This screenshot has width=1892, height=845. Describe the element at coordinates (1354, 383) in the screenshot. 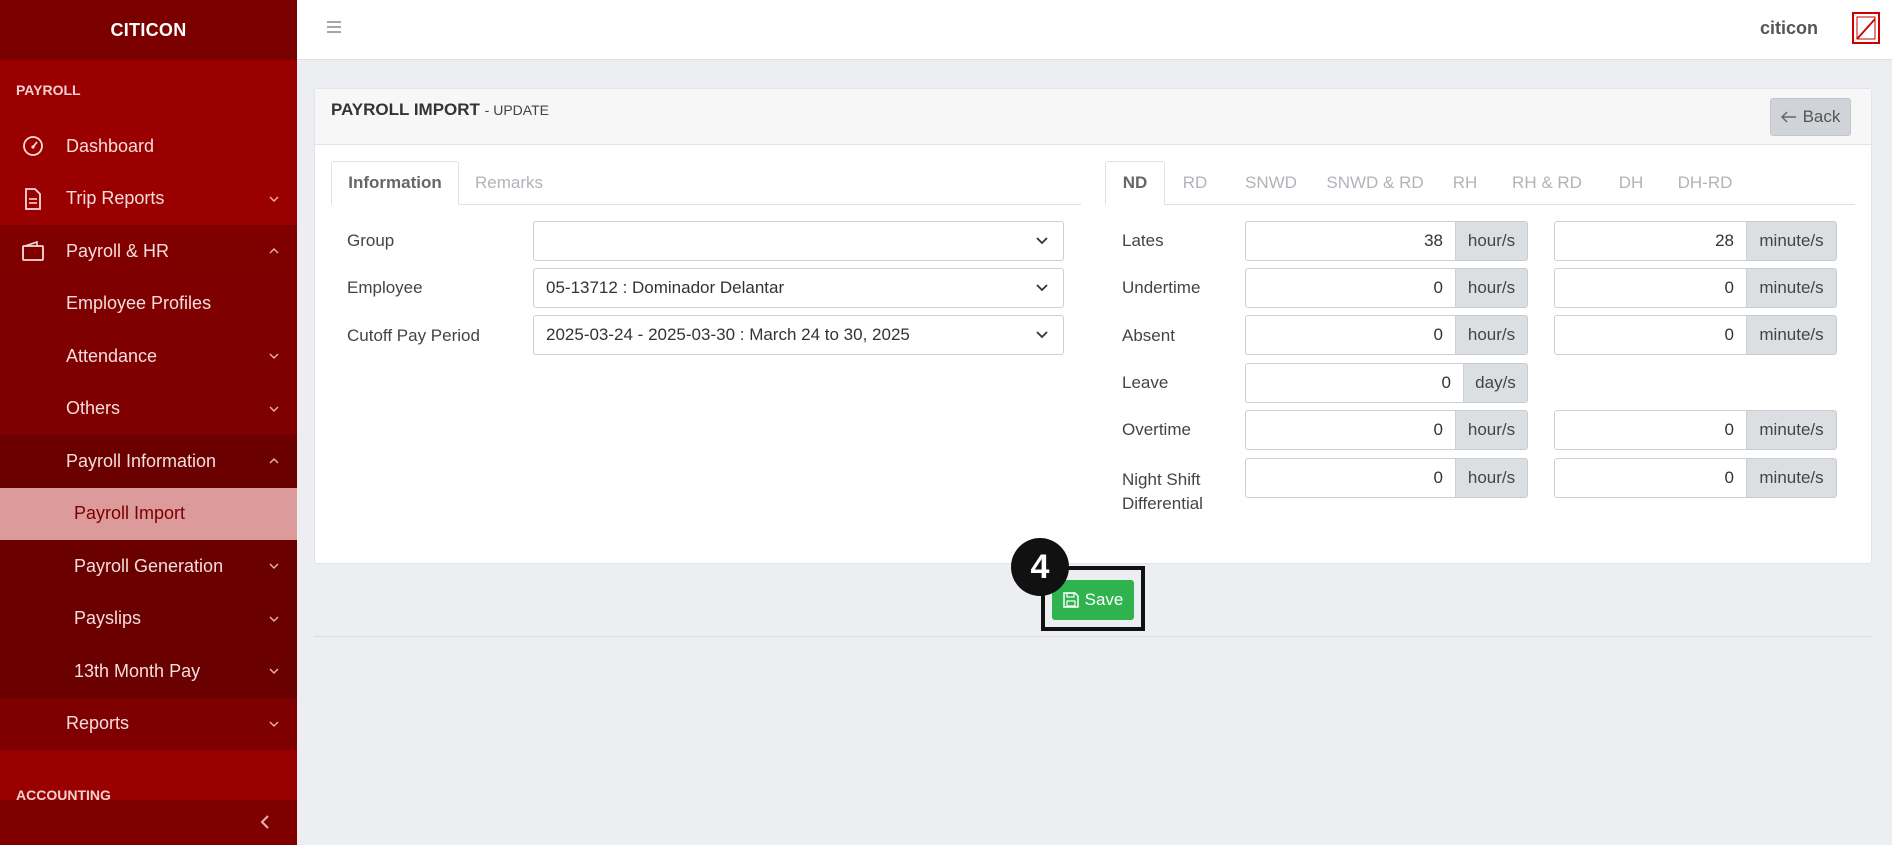

I see `leave-days-input: 0` at that location.